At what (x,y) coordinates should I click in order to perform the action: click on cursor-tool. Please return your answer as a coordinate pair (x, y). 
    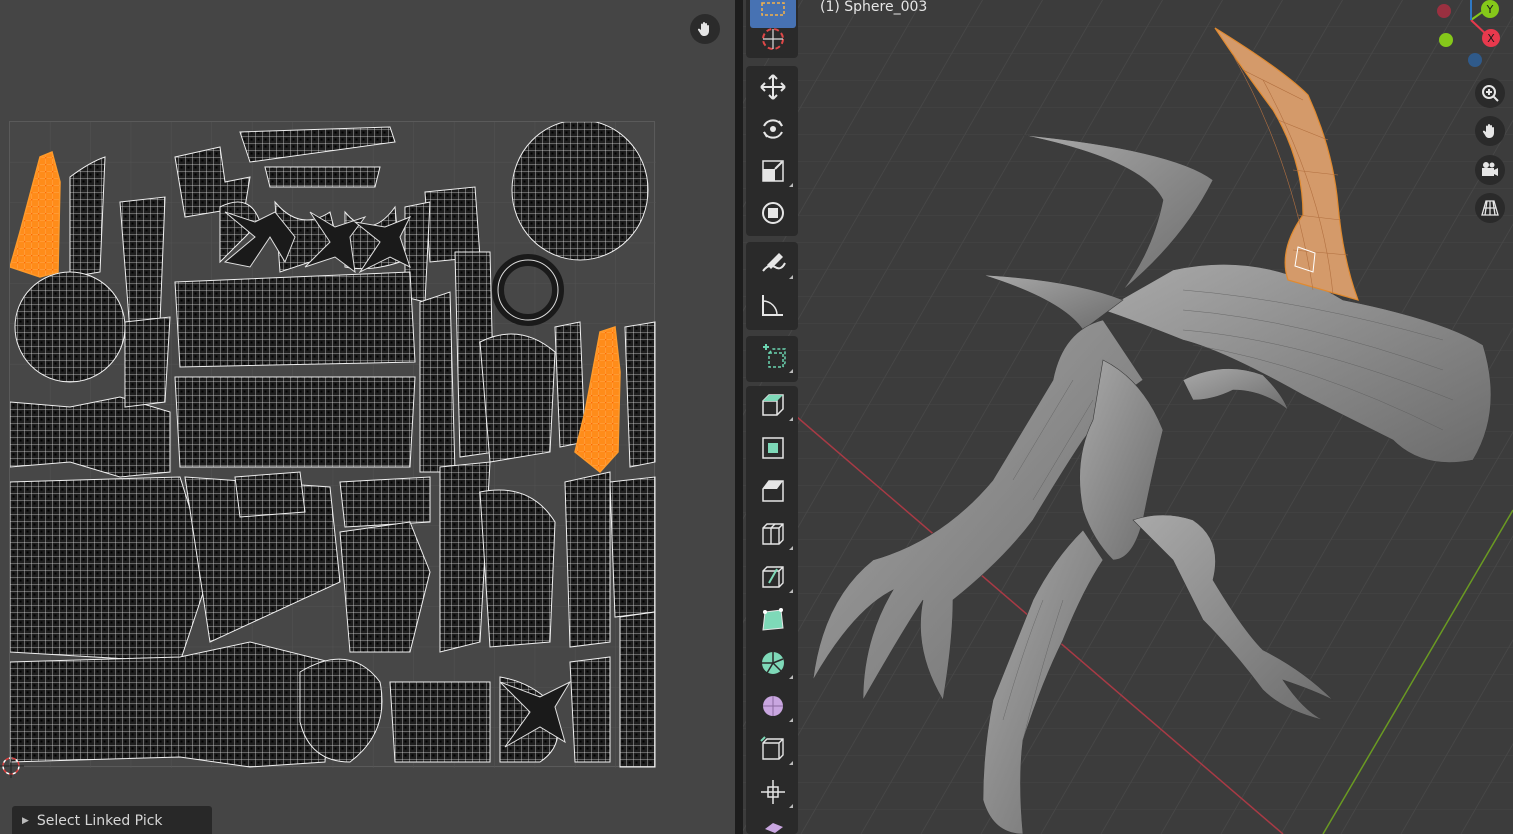
    Looking at the image, I should click on (773, 39).